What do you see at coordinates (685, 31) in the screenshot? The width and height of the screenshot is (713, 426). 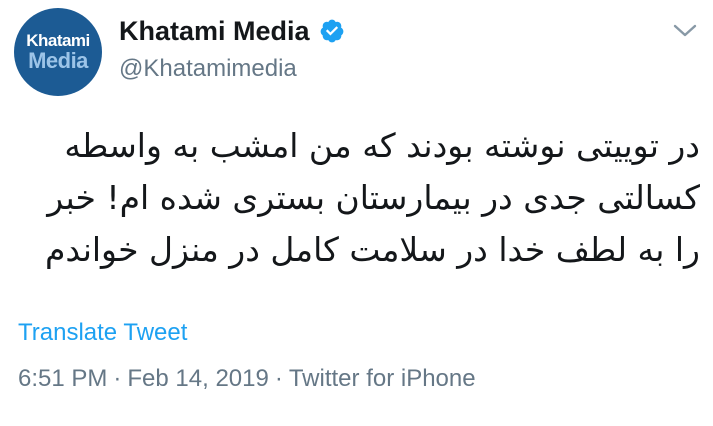 I see `chevron-down-icon` at bounding box center [685, 31].